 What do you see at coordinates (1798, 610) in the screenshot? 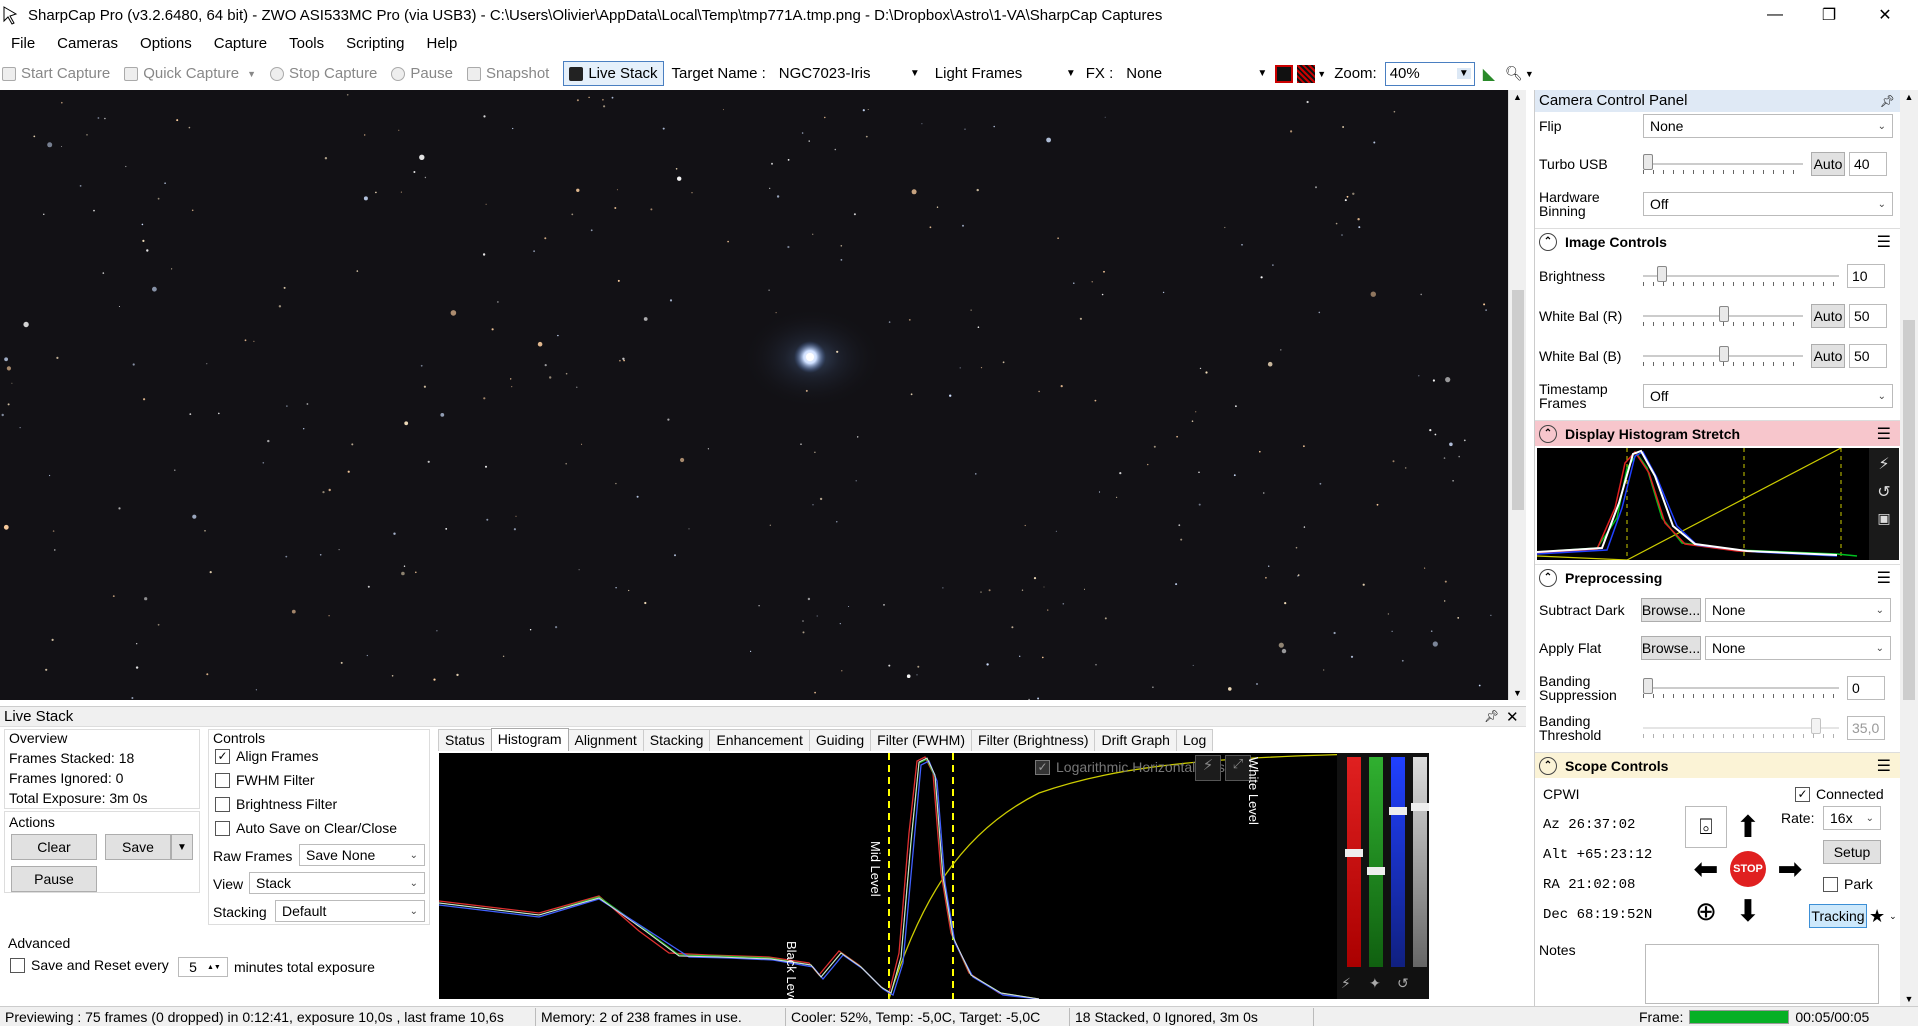
I see `subtract-dark-dropdown: None ⌄` at bounding box center [1798, 610].